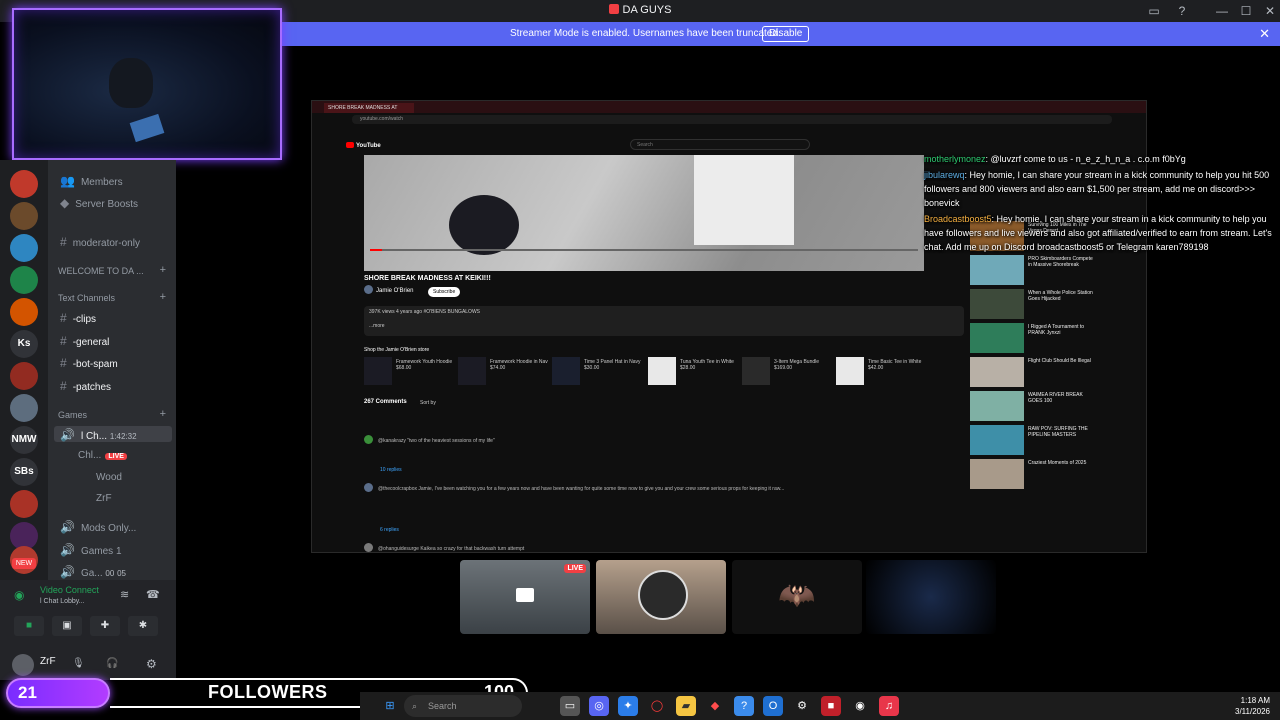  I want to click on chrome-icon: ◉, so click(860, 706).